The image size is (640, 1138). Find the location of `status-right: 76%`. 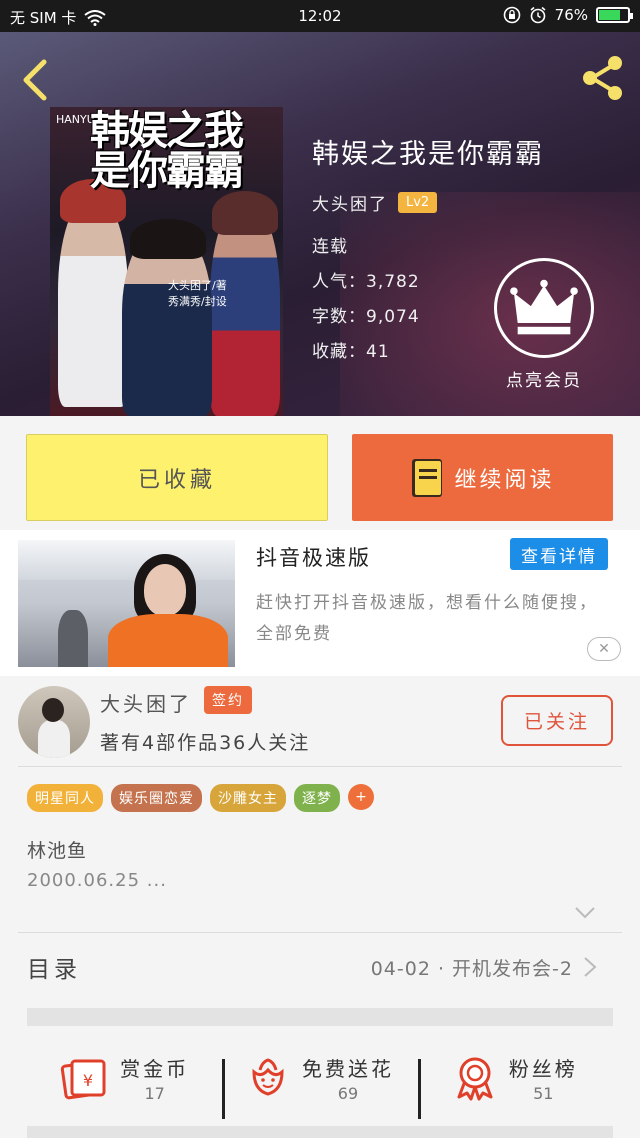

status-right: 76% is located at coordinates (568, 15).